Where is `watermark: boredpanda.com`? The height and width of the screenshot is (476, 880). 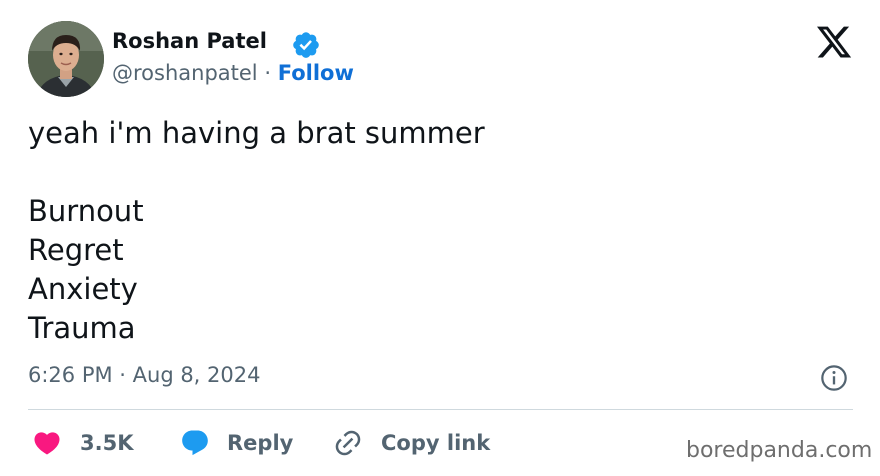 watermark: boredpanda.com is located at coordinates (779, 450).